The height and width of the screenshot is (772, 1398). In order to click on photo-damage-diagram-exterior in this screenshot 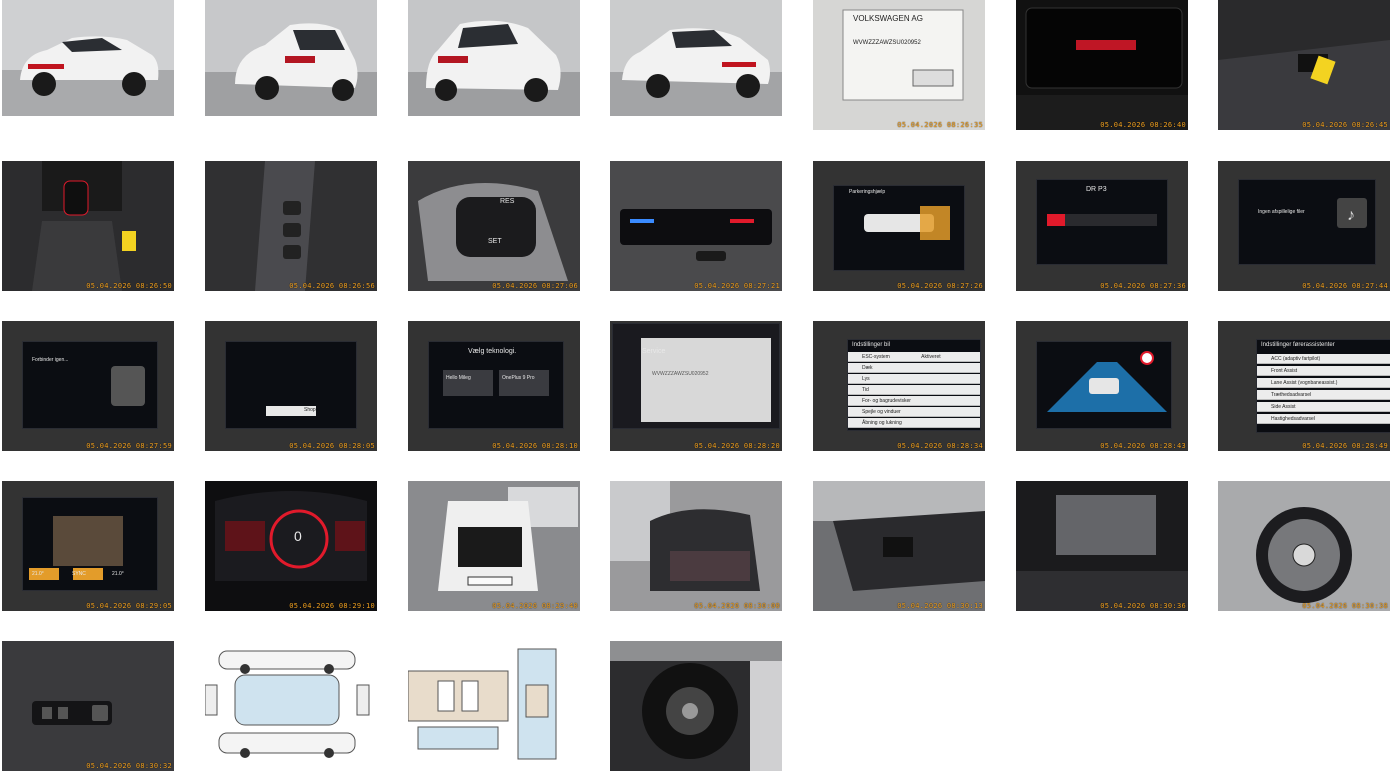, I will do `click(291, 706)`.